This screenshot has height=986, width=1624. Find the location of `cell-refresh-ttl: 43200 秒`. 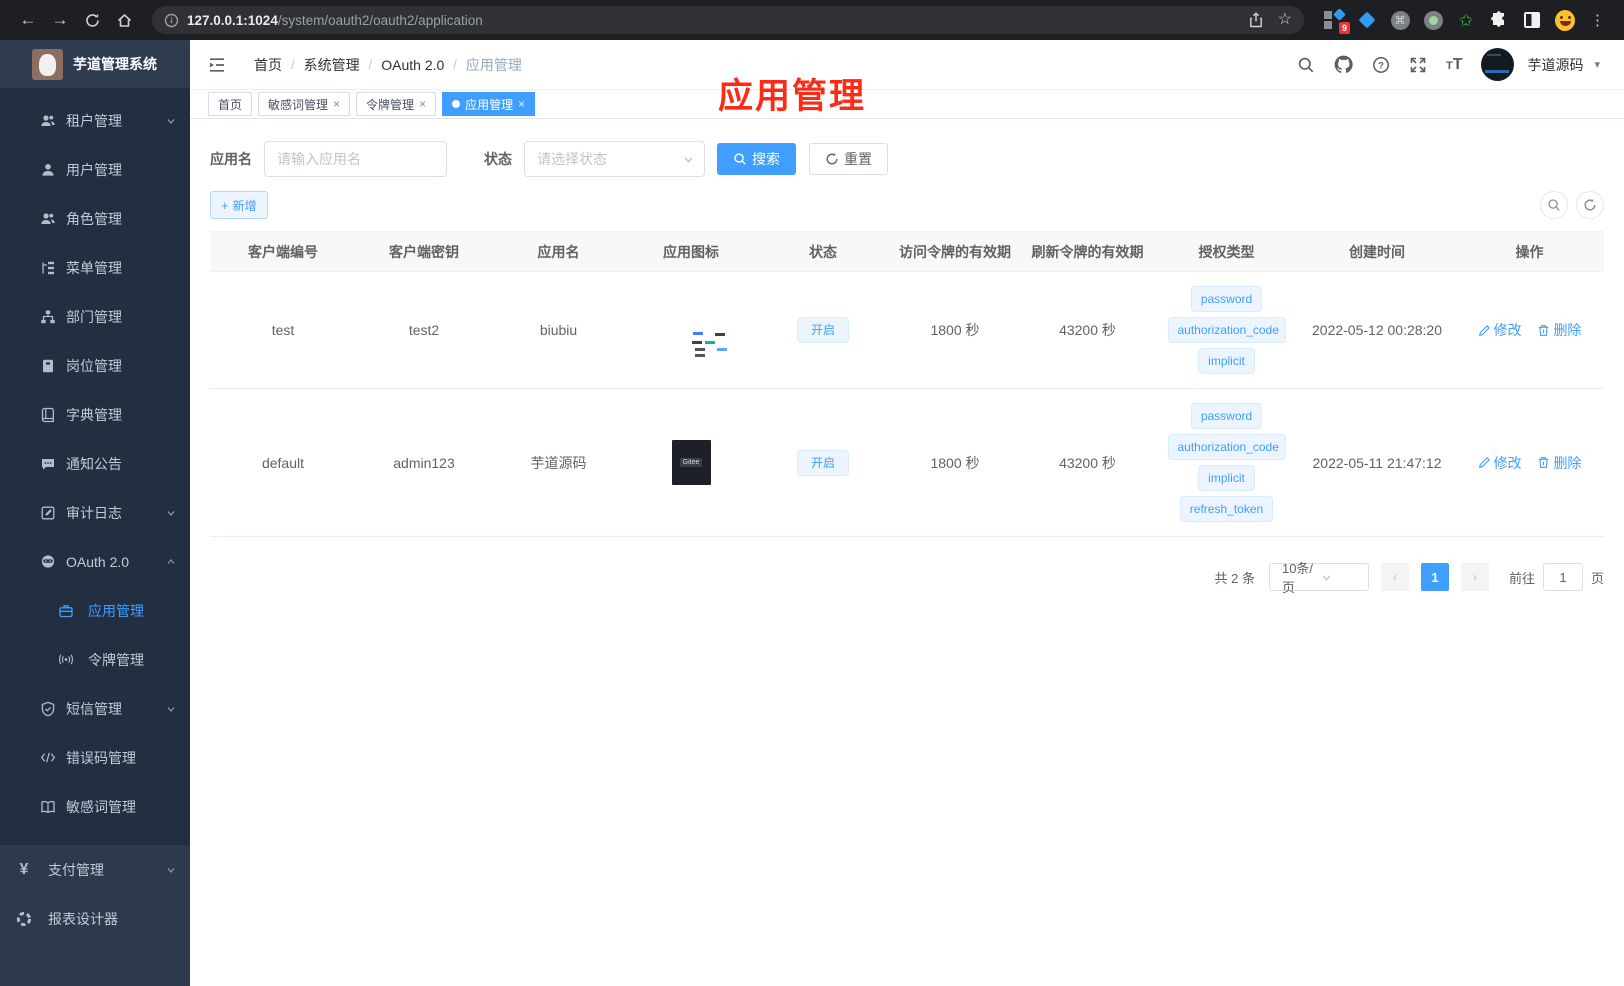

cell-refresh-ttl: 43200 秒 is located at coordinates (1087, 462).